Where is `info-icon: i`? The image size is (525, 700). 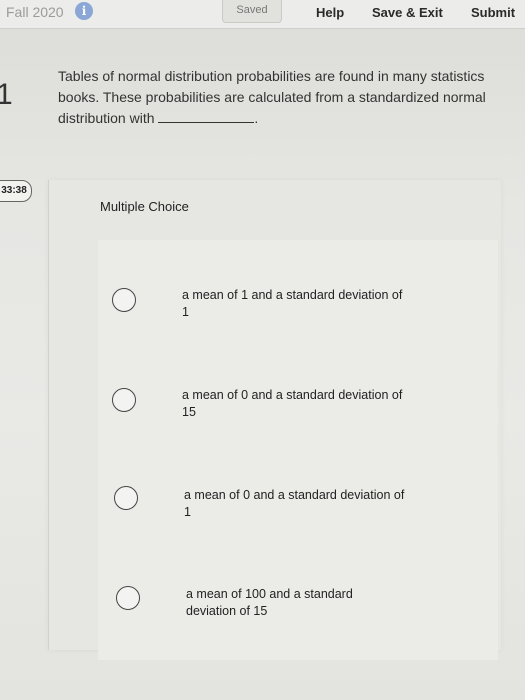 info-icon: i is located at coordinates (84, 11).